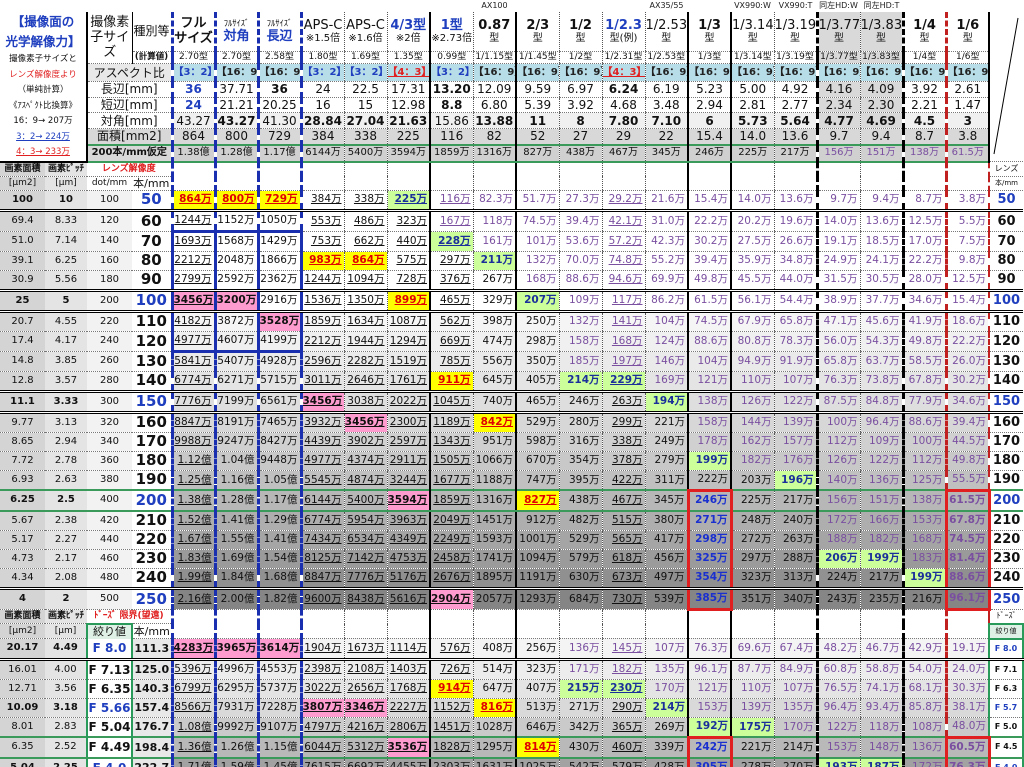 The height and width of the screenshot is (767, 1024). I want to click on sensor-subname: 型, so click(709, 38).